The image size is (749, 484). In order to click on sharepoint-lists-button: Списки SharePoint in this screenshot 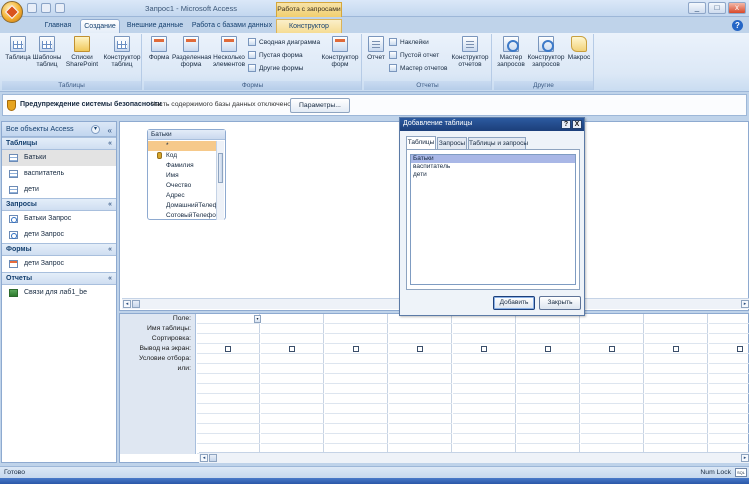, I will do `click(82, 52)`.